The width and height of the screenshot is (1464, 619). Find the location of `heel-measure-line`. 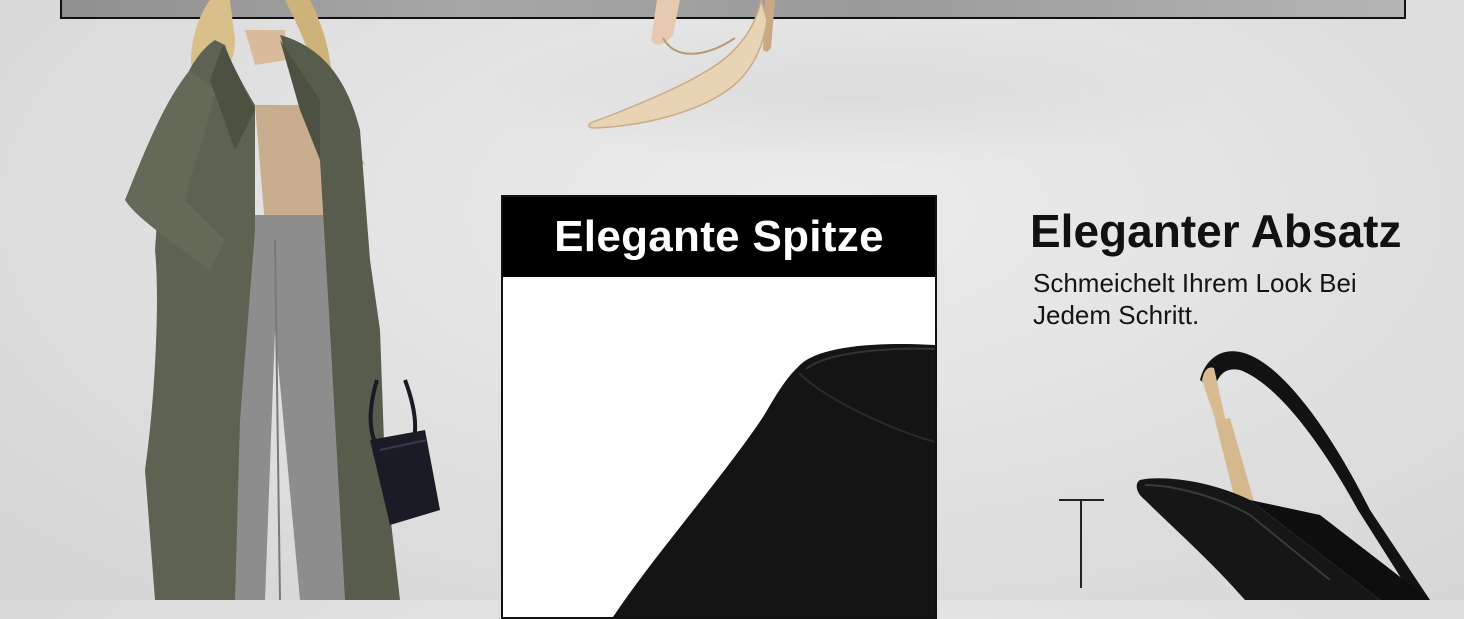

heel-measure-line is located at coordinates (1081, 544).